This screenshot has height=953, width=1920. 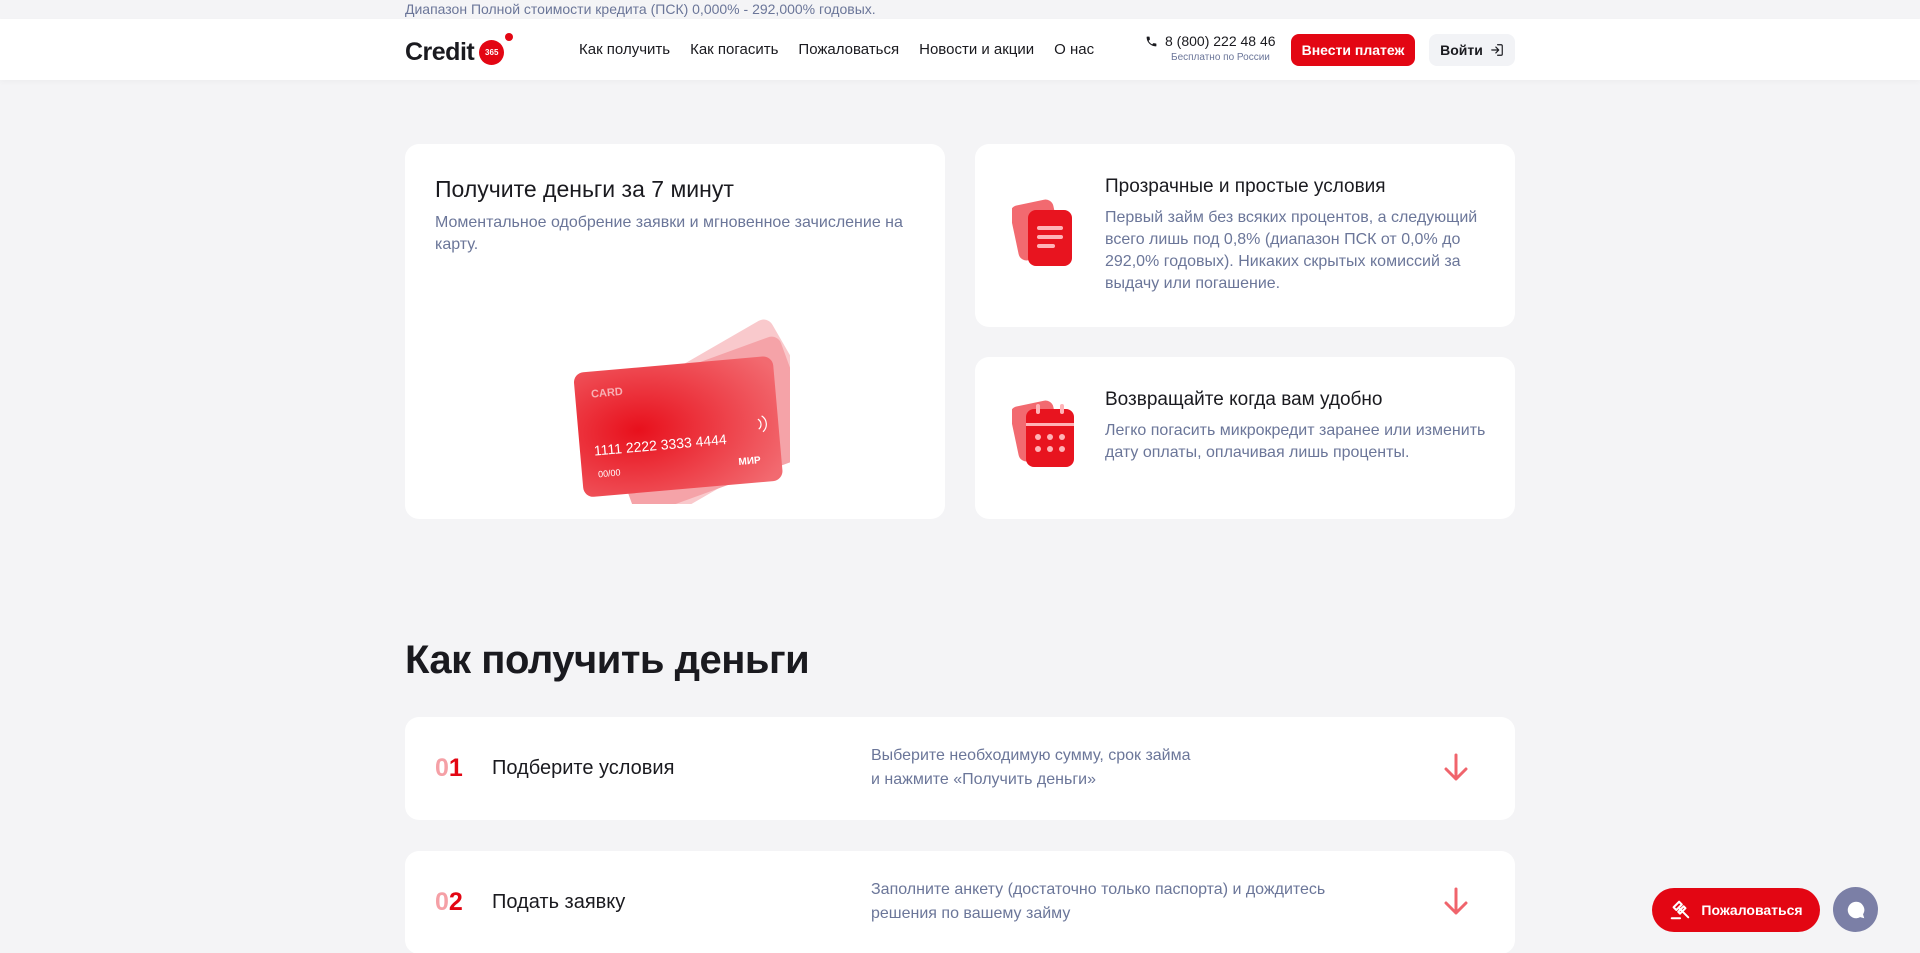 What do you see at coordinates (1752, 910) in the screenshot?
I see `complain-label: Пожаловаться` at bounding box center [1752, 910].